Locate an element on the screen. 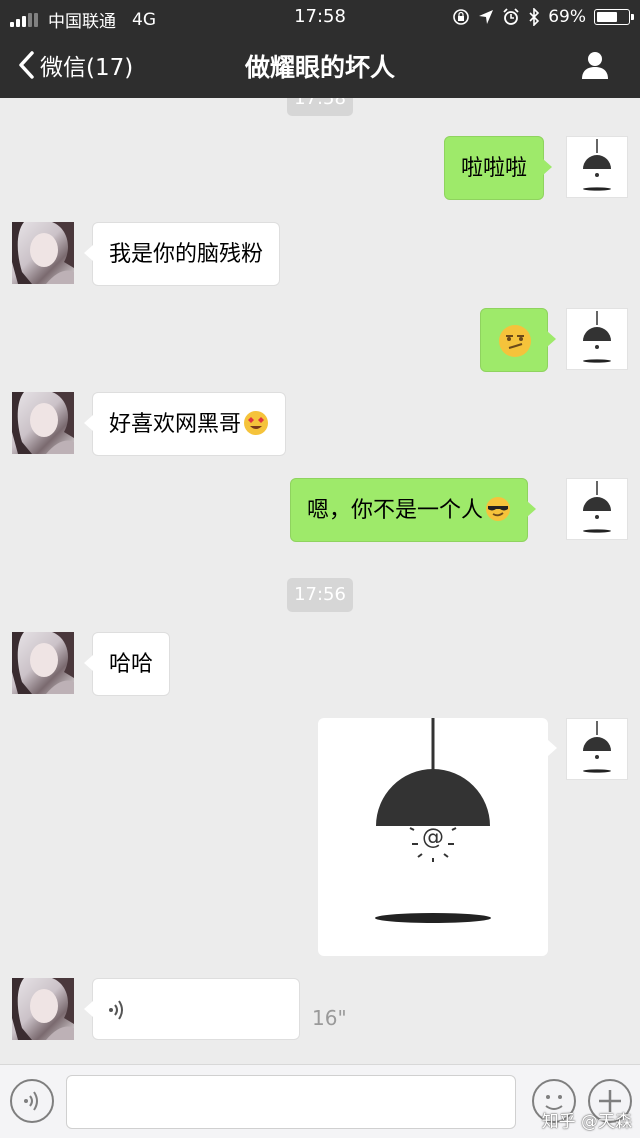 The width and height of the screenshot is (640, 1138). voice-wave-icon is located at coordinates (116, 1010).